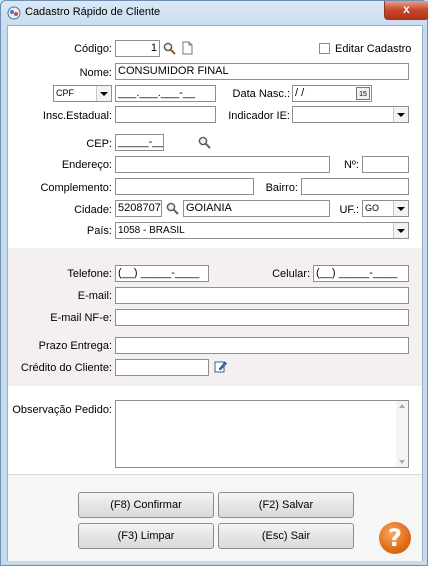  I want to click on email-label: E-mail:, so click(94, 296).